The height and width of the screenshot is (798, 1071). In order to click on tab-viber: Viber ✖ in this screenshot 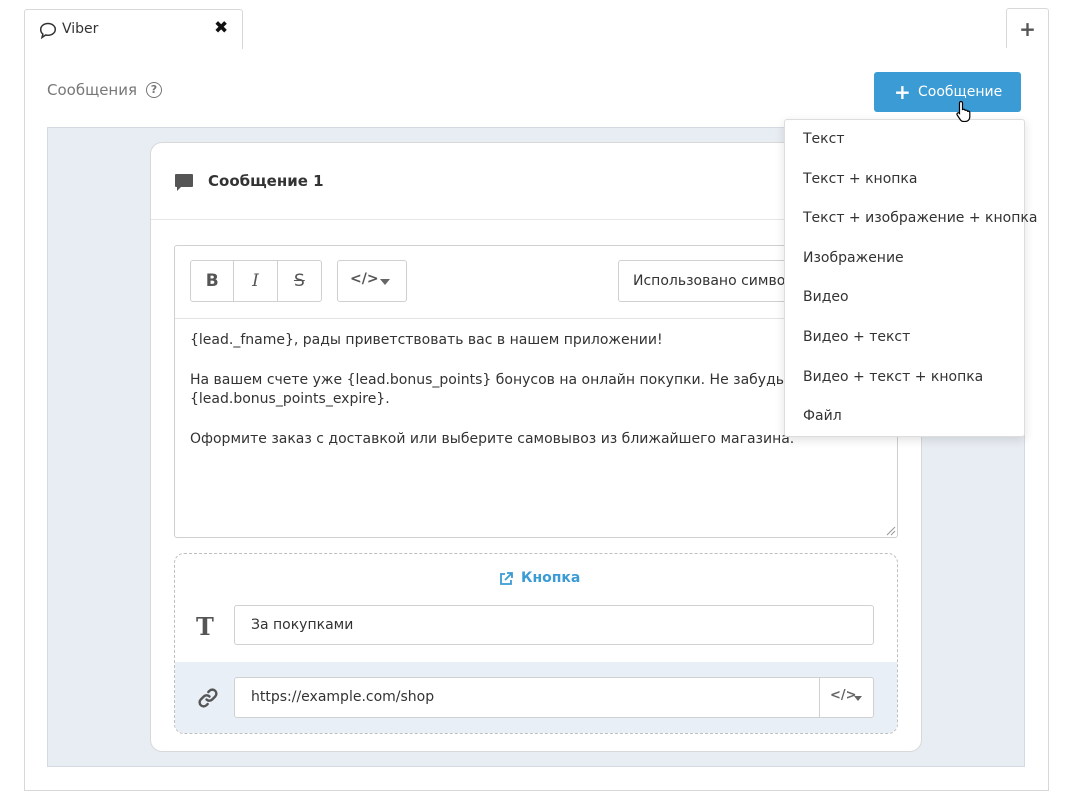, I will do `click(133, 29)`.